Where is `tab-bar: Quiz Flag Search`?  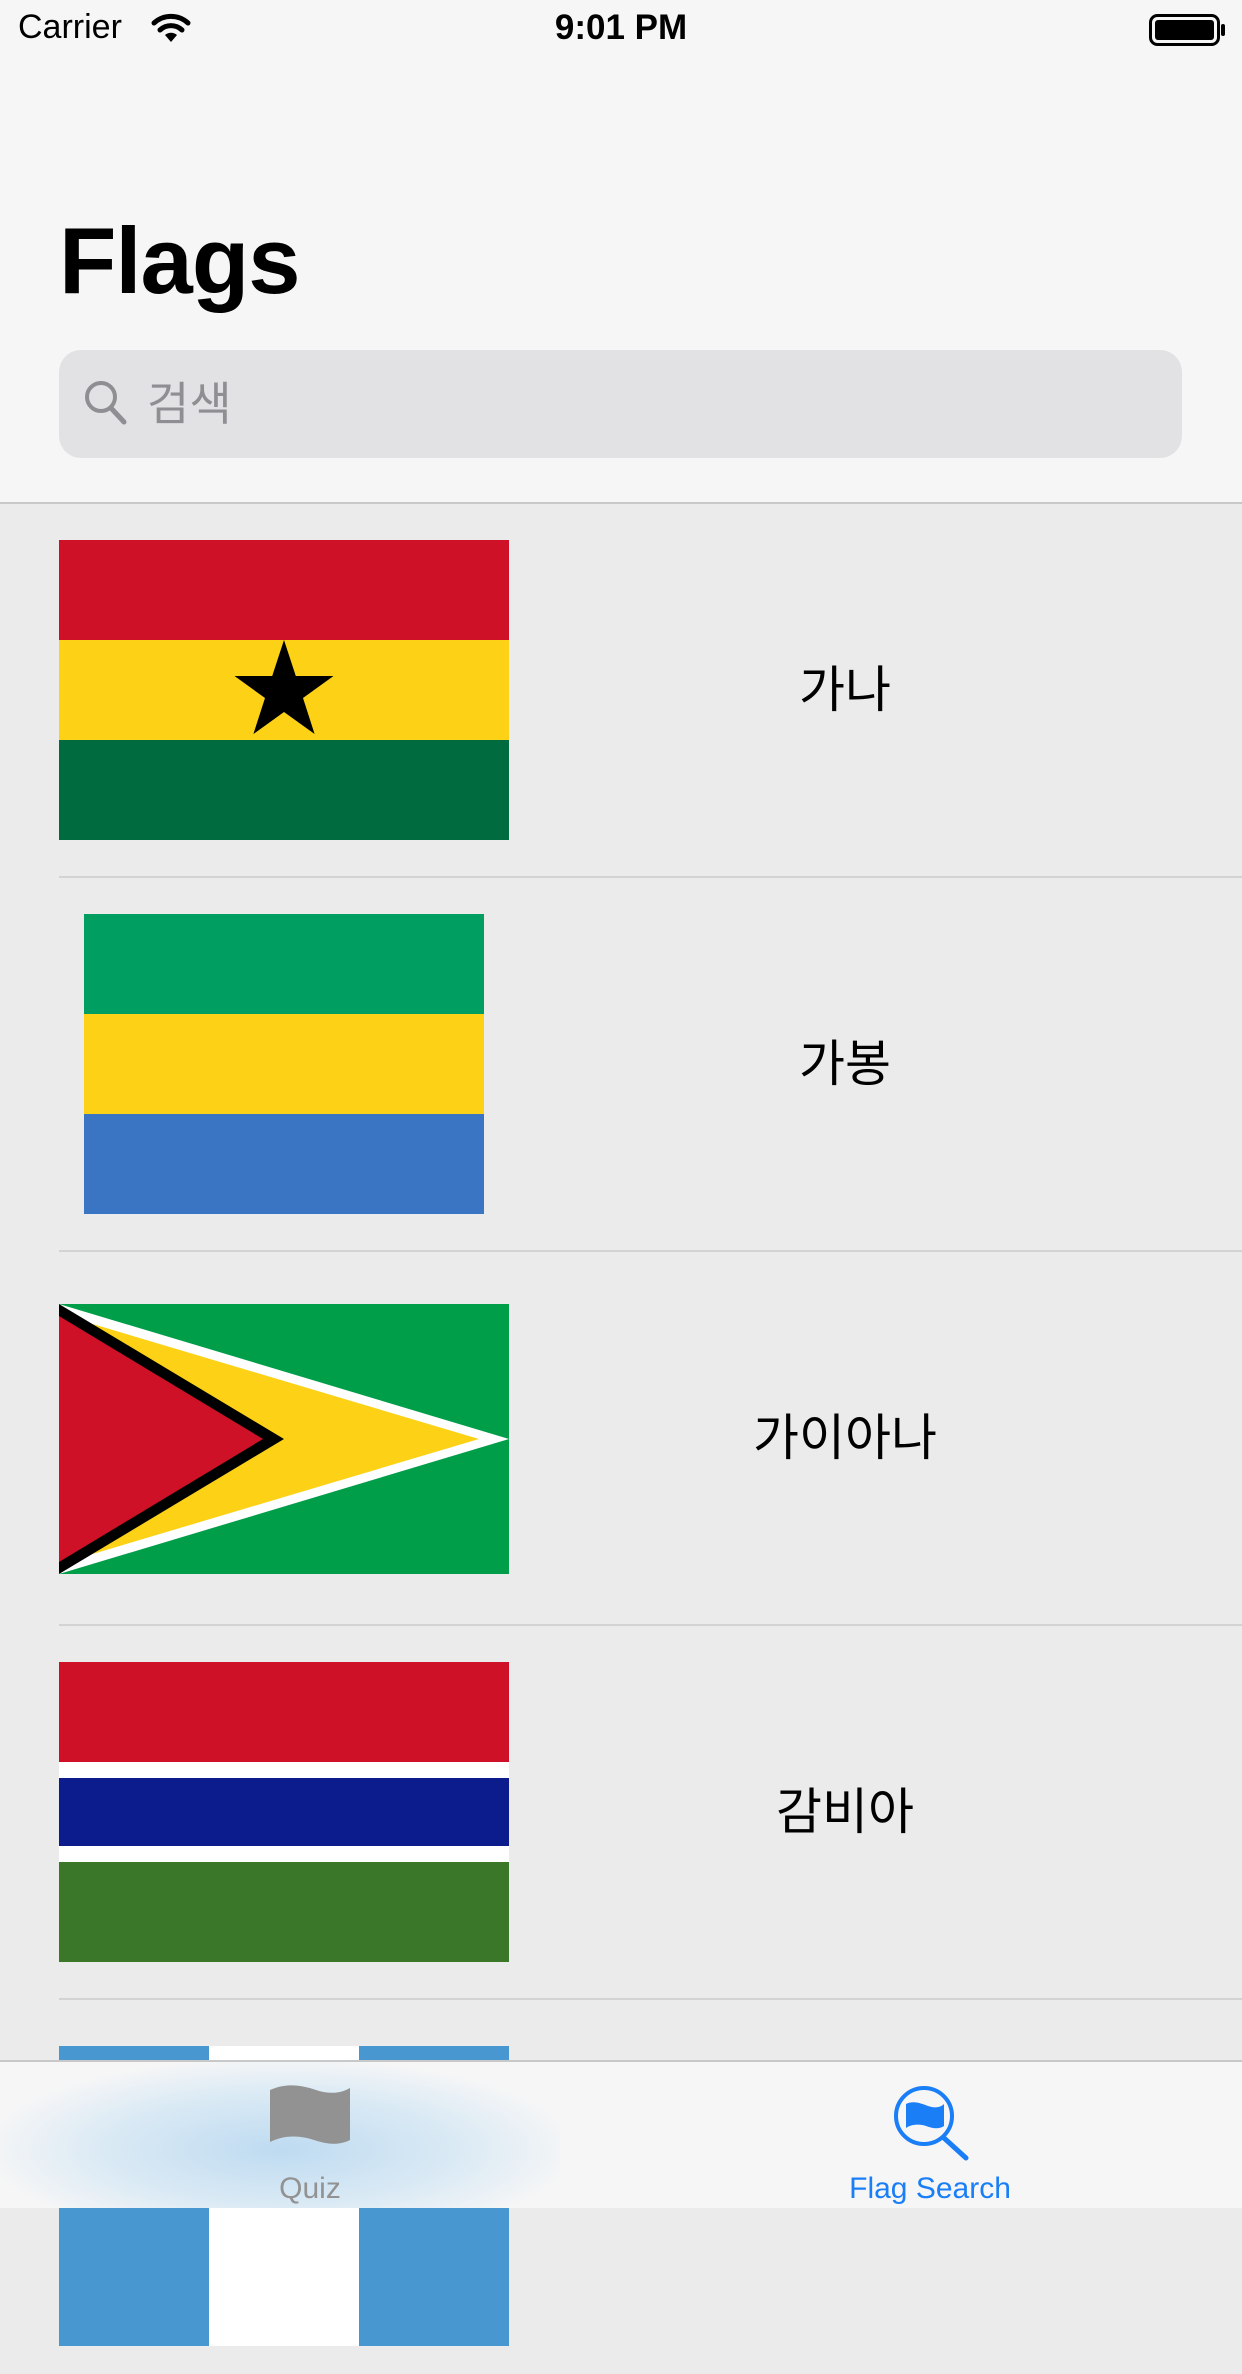
tab-bar: Quiz Flag Search is located at coordinates (621, 2134).